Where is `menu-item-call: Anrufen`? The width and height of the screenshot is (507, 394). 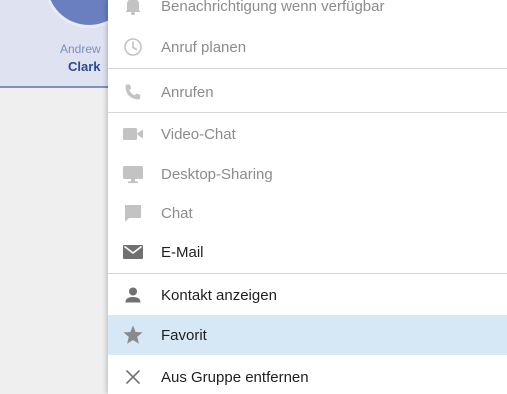 menu-item-call: Anrufen is located at coordinates (307, 92).